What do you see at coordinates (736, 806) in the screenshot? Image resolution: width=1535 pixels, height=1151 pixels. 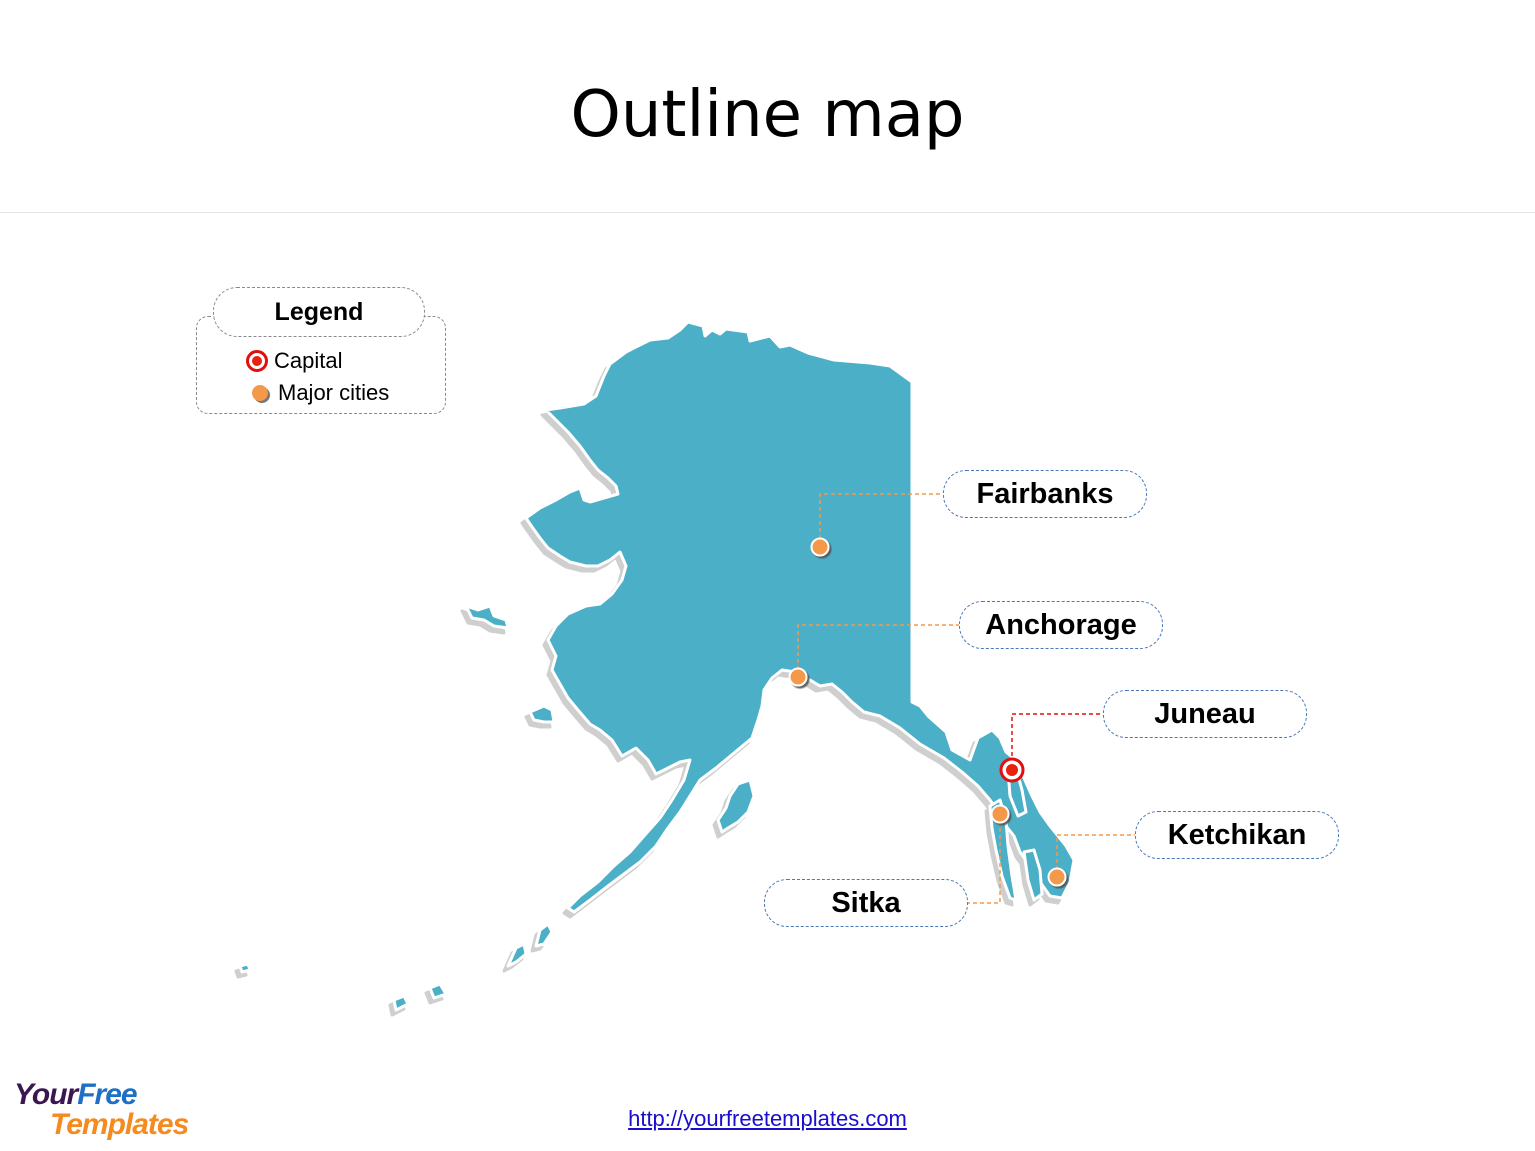 I see `kodiak-island` at bounding box center [736, 806].